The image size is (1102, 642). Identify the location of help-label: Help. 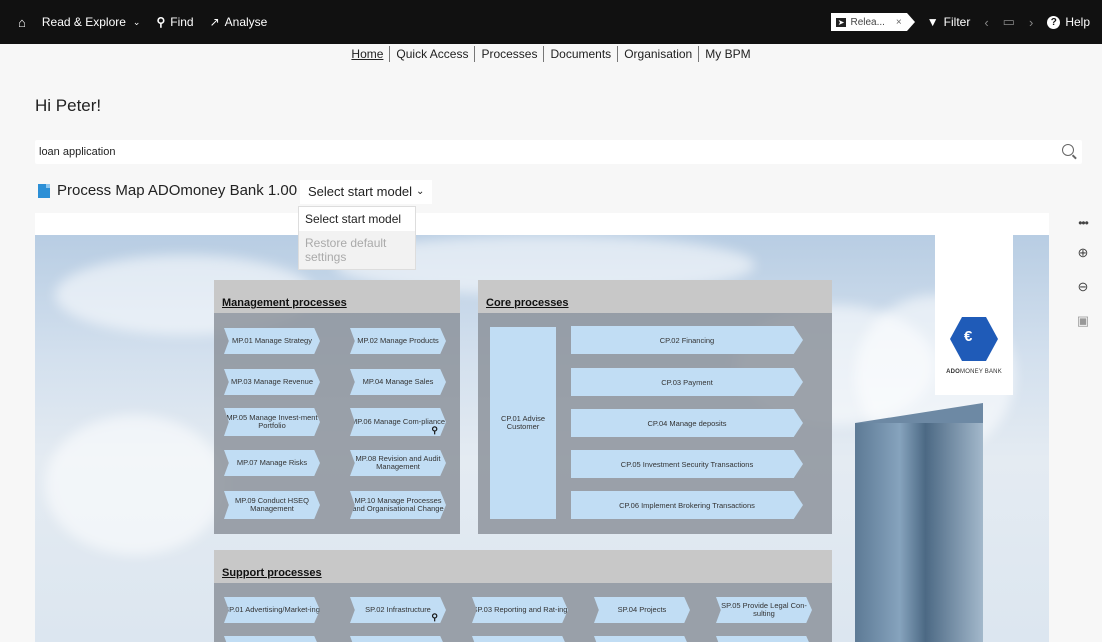
(1077, 22).